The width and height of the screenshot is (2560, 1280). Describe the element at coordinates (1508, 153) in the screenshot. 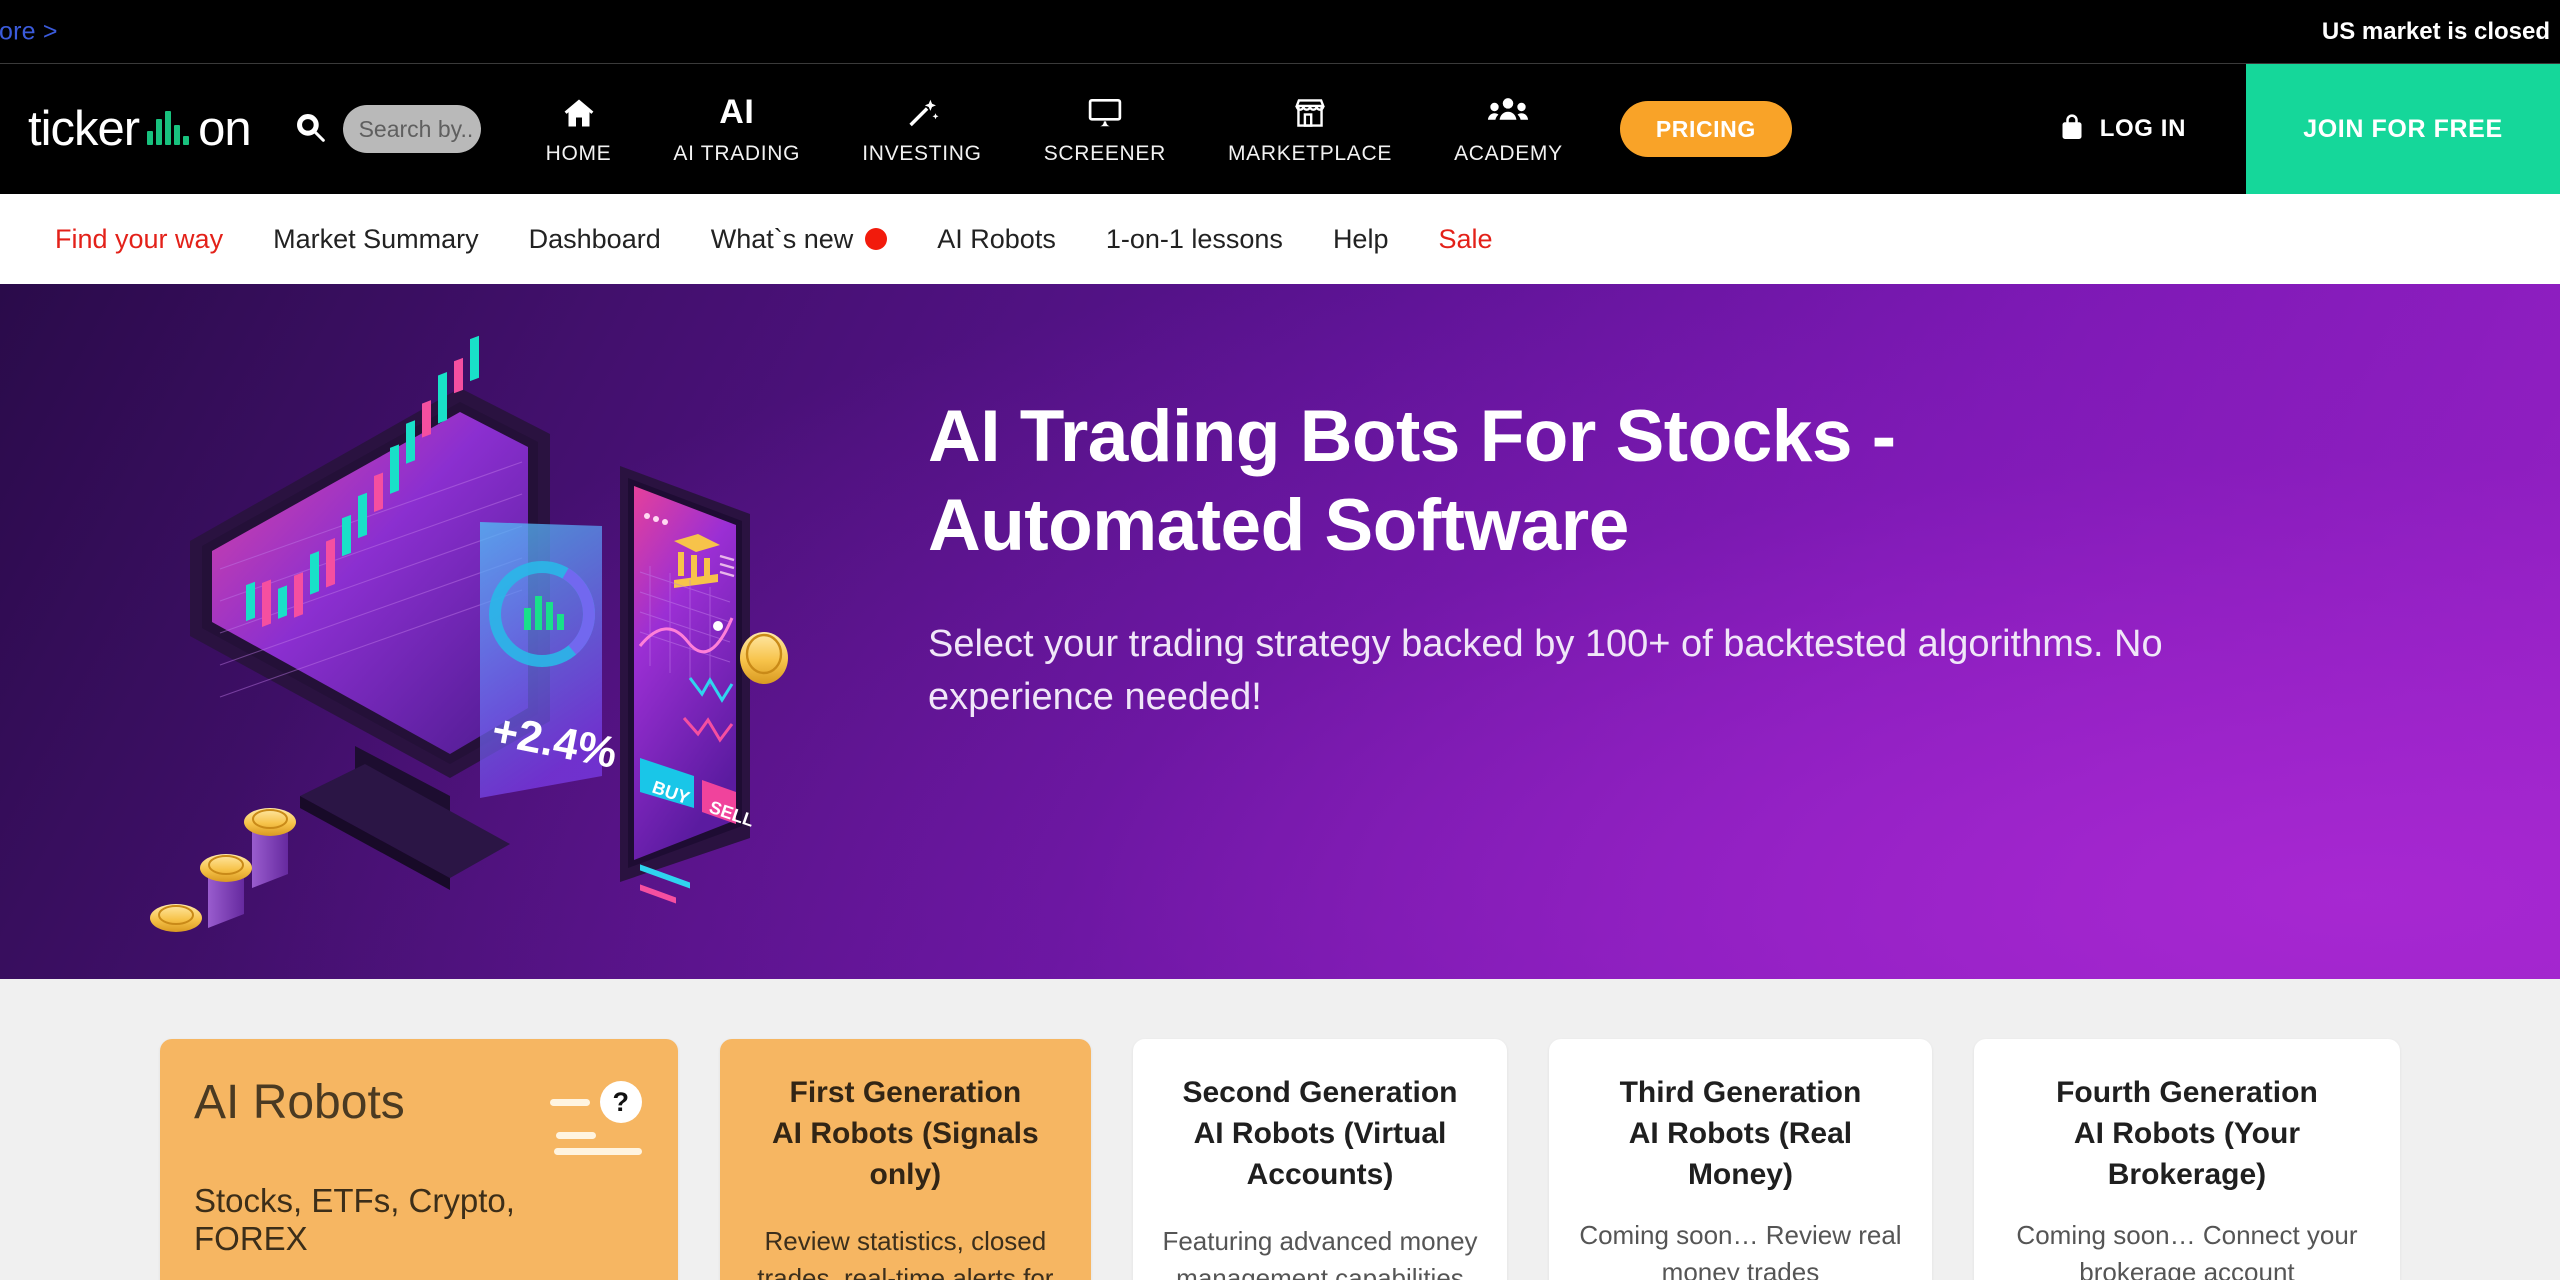

I see `nav-label-academy: ACADEMY` at that location.